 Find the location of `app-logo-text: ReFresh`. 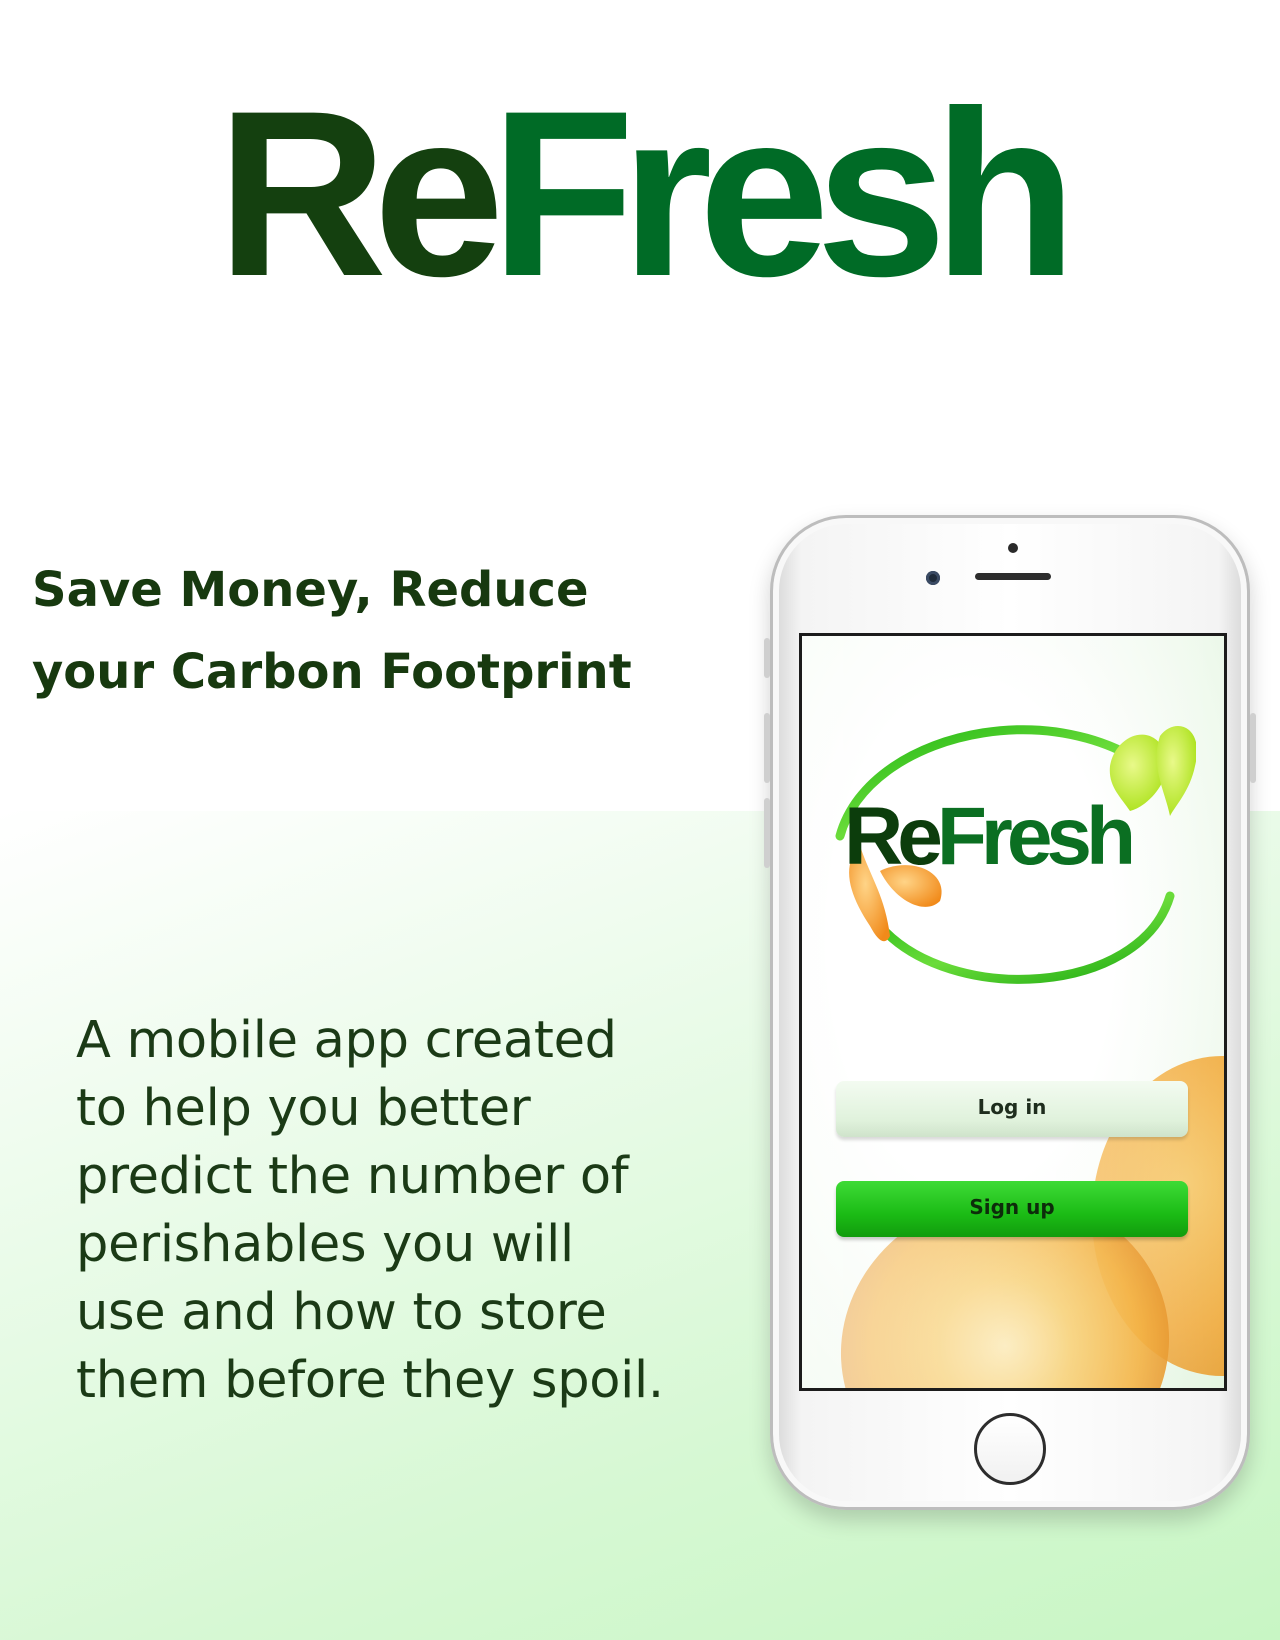

app-logo-text: ReFresh is located at coordinates (990, 837).